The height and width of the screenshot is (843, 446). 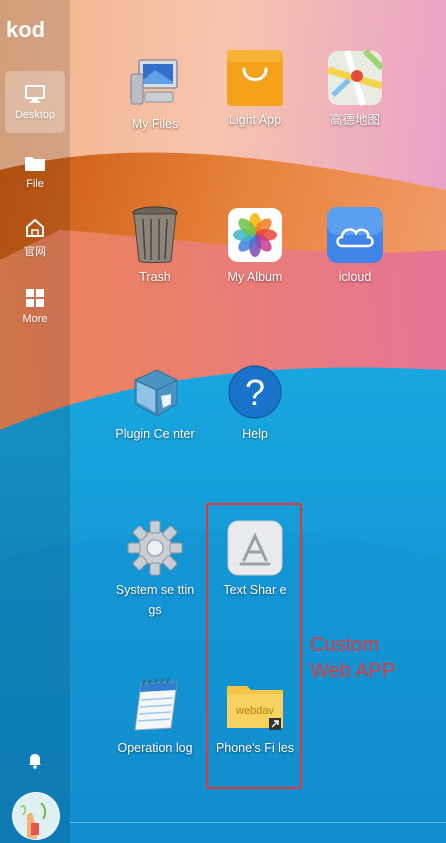 What do you see at coordinates (35, 115) in the screenshot?
I see `sidebar-item-label: Desktop` at bounding box center [35, 115].